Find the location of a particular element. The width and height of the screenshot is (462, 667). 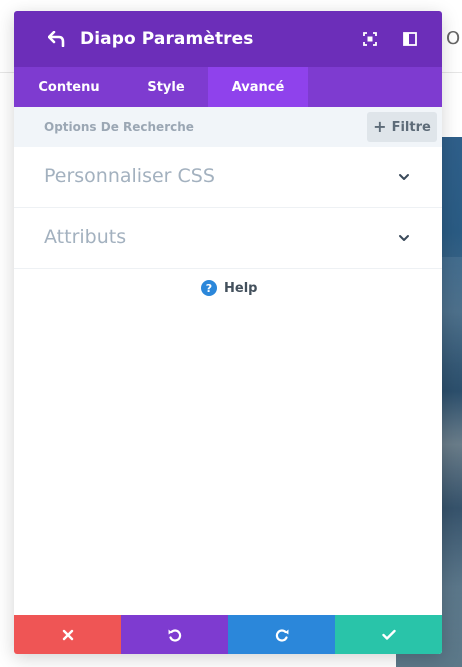

search-input: Options De Recherche is located at coordinates (119, 127).